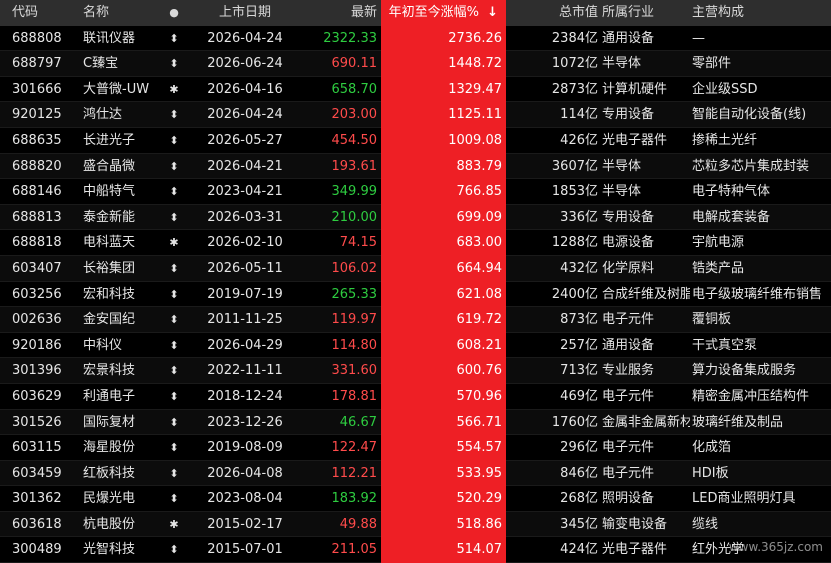 The height and width of the screenshot is (563, 831). What do you see at coordinates (37, 345) in the screenshot?
I see `cell-code: 920186` at bounding box center [37, 345].